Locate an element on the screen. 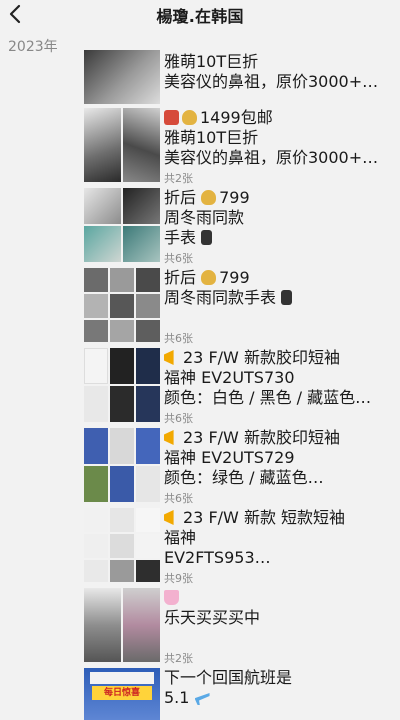 The width and height of the screenshot is (400, 720). moment-post: 1499包邮 雅萌10T巨折 美容仪的鼻祖，原价3000+… 共2张 is located at coordinates (238, 146).